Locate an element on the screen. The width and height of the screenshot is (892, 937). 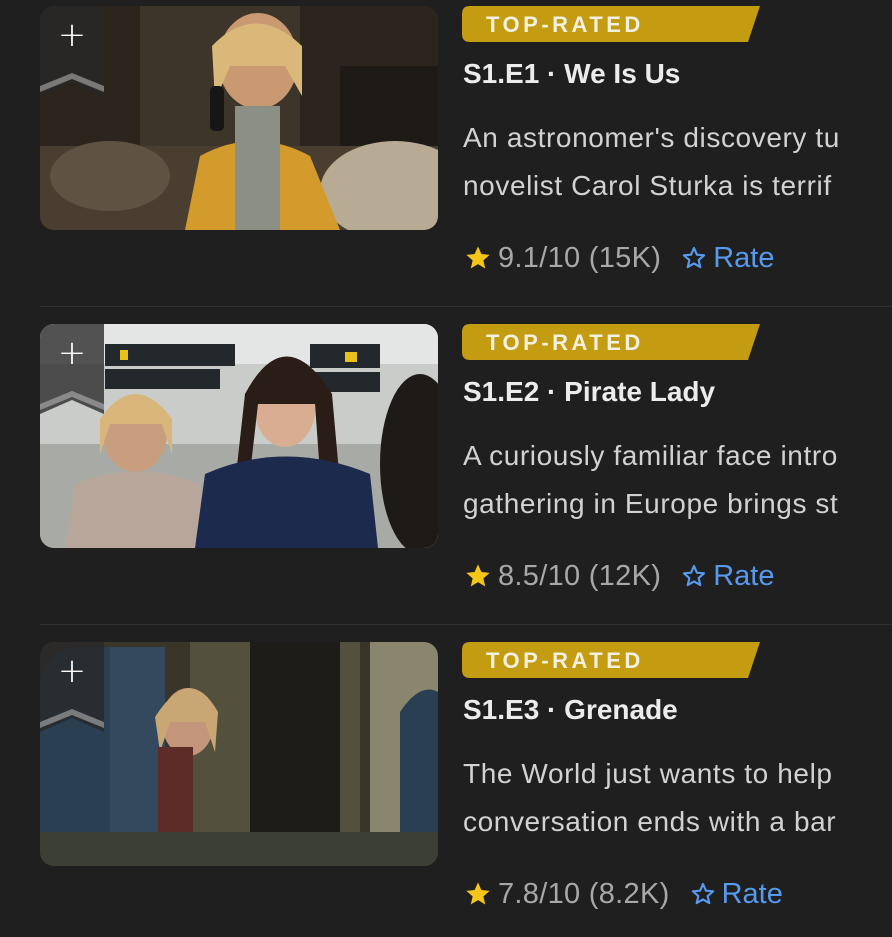
episode-title-link: S1.E2 · Pirate Lady is located at coordinates (589, 392).